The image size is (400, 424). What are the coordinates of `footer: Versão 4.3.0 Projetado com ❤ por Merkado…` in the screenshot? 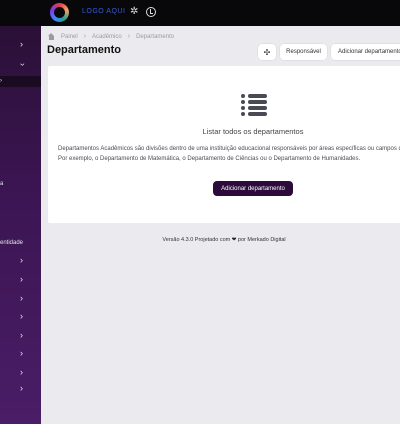 It's located at (224, 240).